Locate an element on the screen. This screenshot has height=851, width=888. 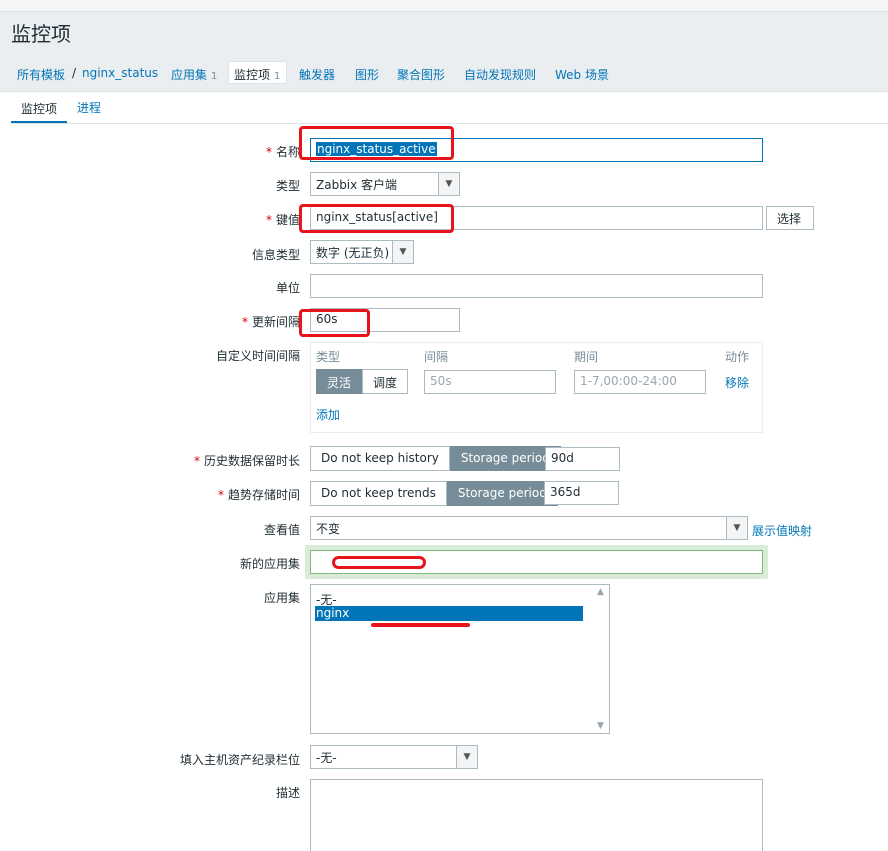
key-select-button: 选择 is located at coordinates (790, 218).